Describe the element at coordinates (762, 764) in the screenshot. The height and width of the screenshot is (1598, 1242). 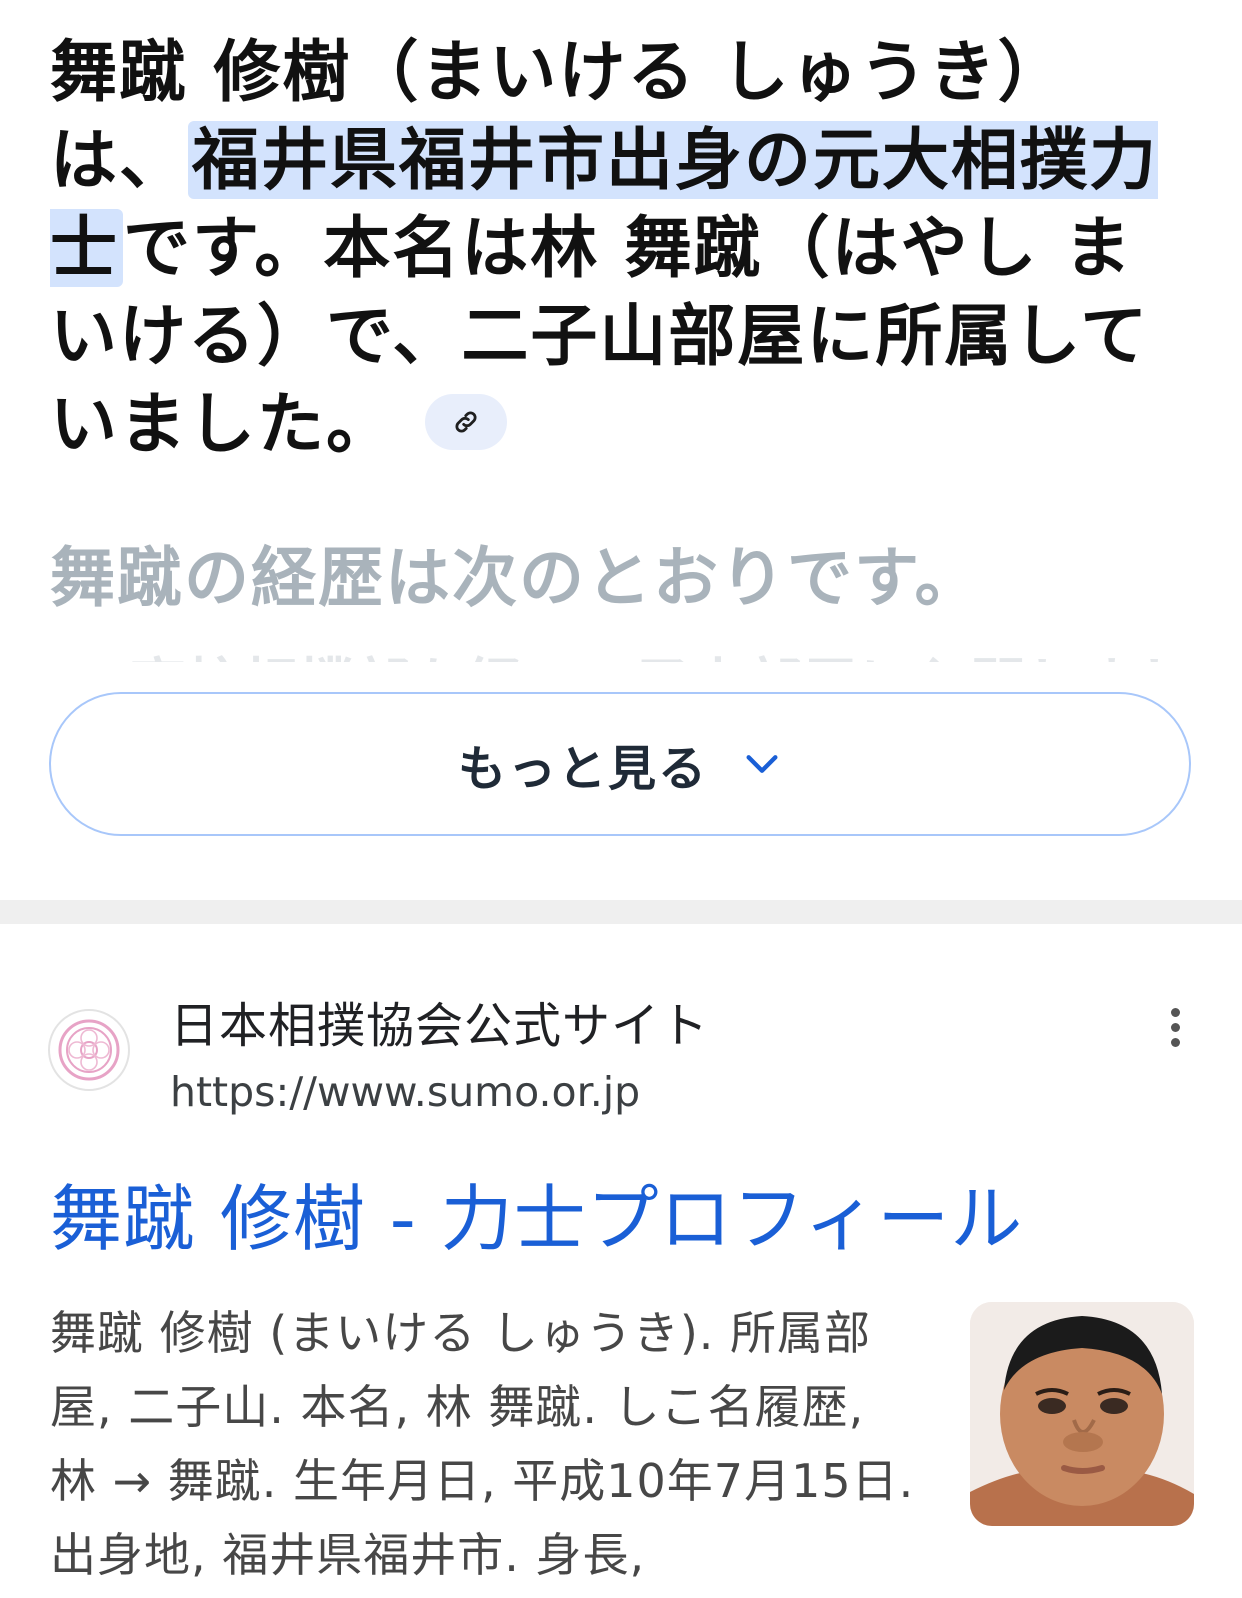
I see `chevron-down-icon` at that location.